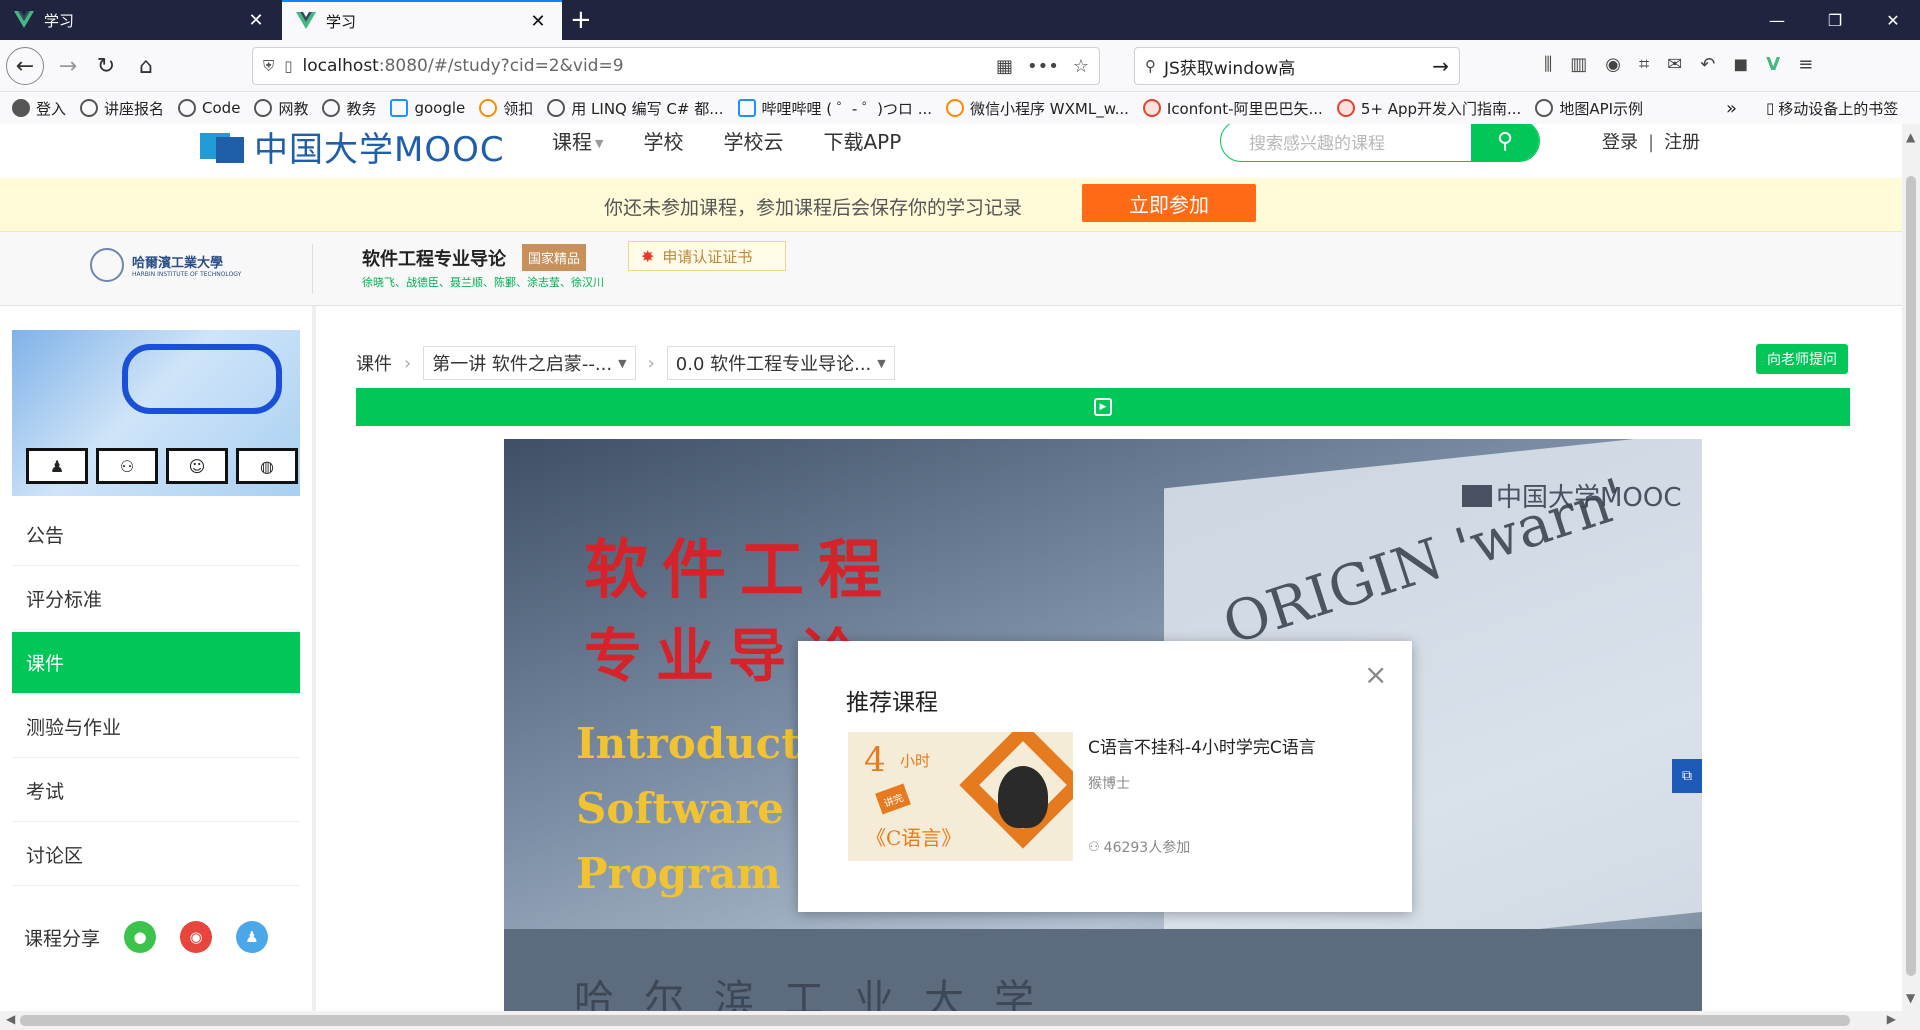 This screenshot has height=1030, width=1920. I want to click on scroll-up-icon: ▲, so click(1910, 137).